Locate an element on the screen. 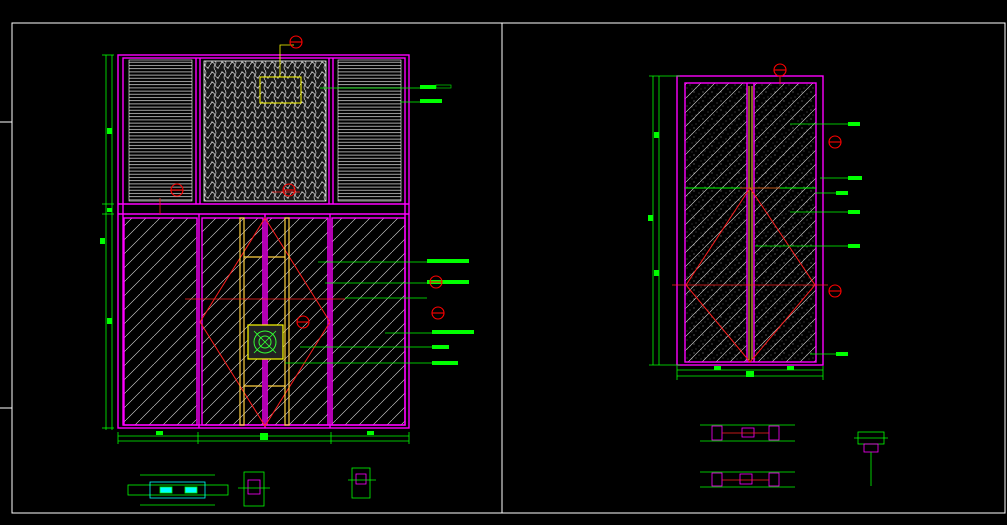  note-tags is located at coordinates (447, 224).